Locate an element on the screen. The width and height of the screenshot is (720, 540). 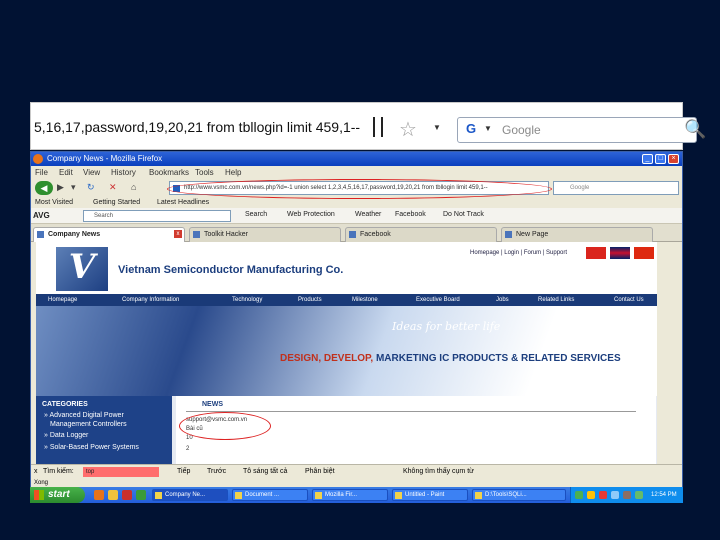
news-line: 2 is located at coordinates (188, 449).